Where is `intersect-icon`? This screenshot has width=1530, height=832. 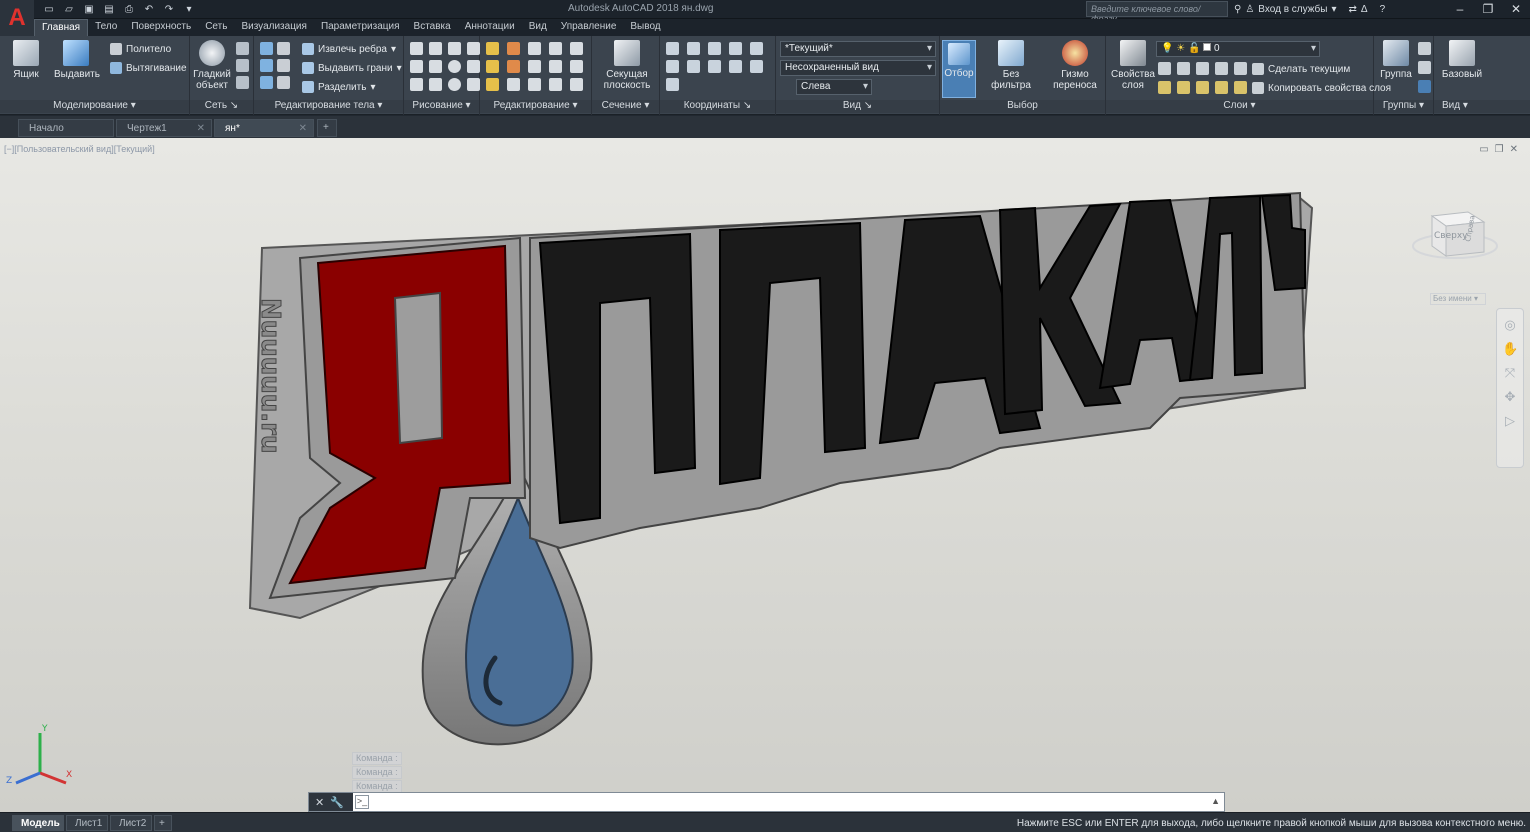
intersect-icon is located at coordinates (266, 82).